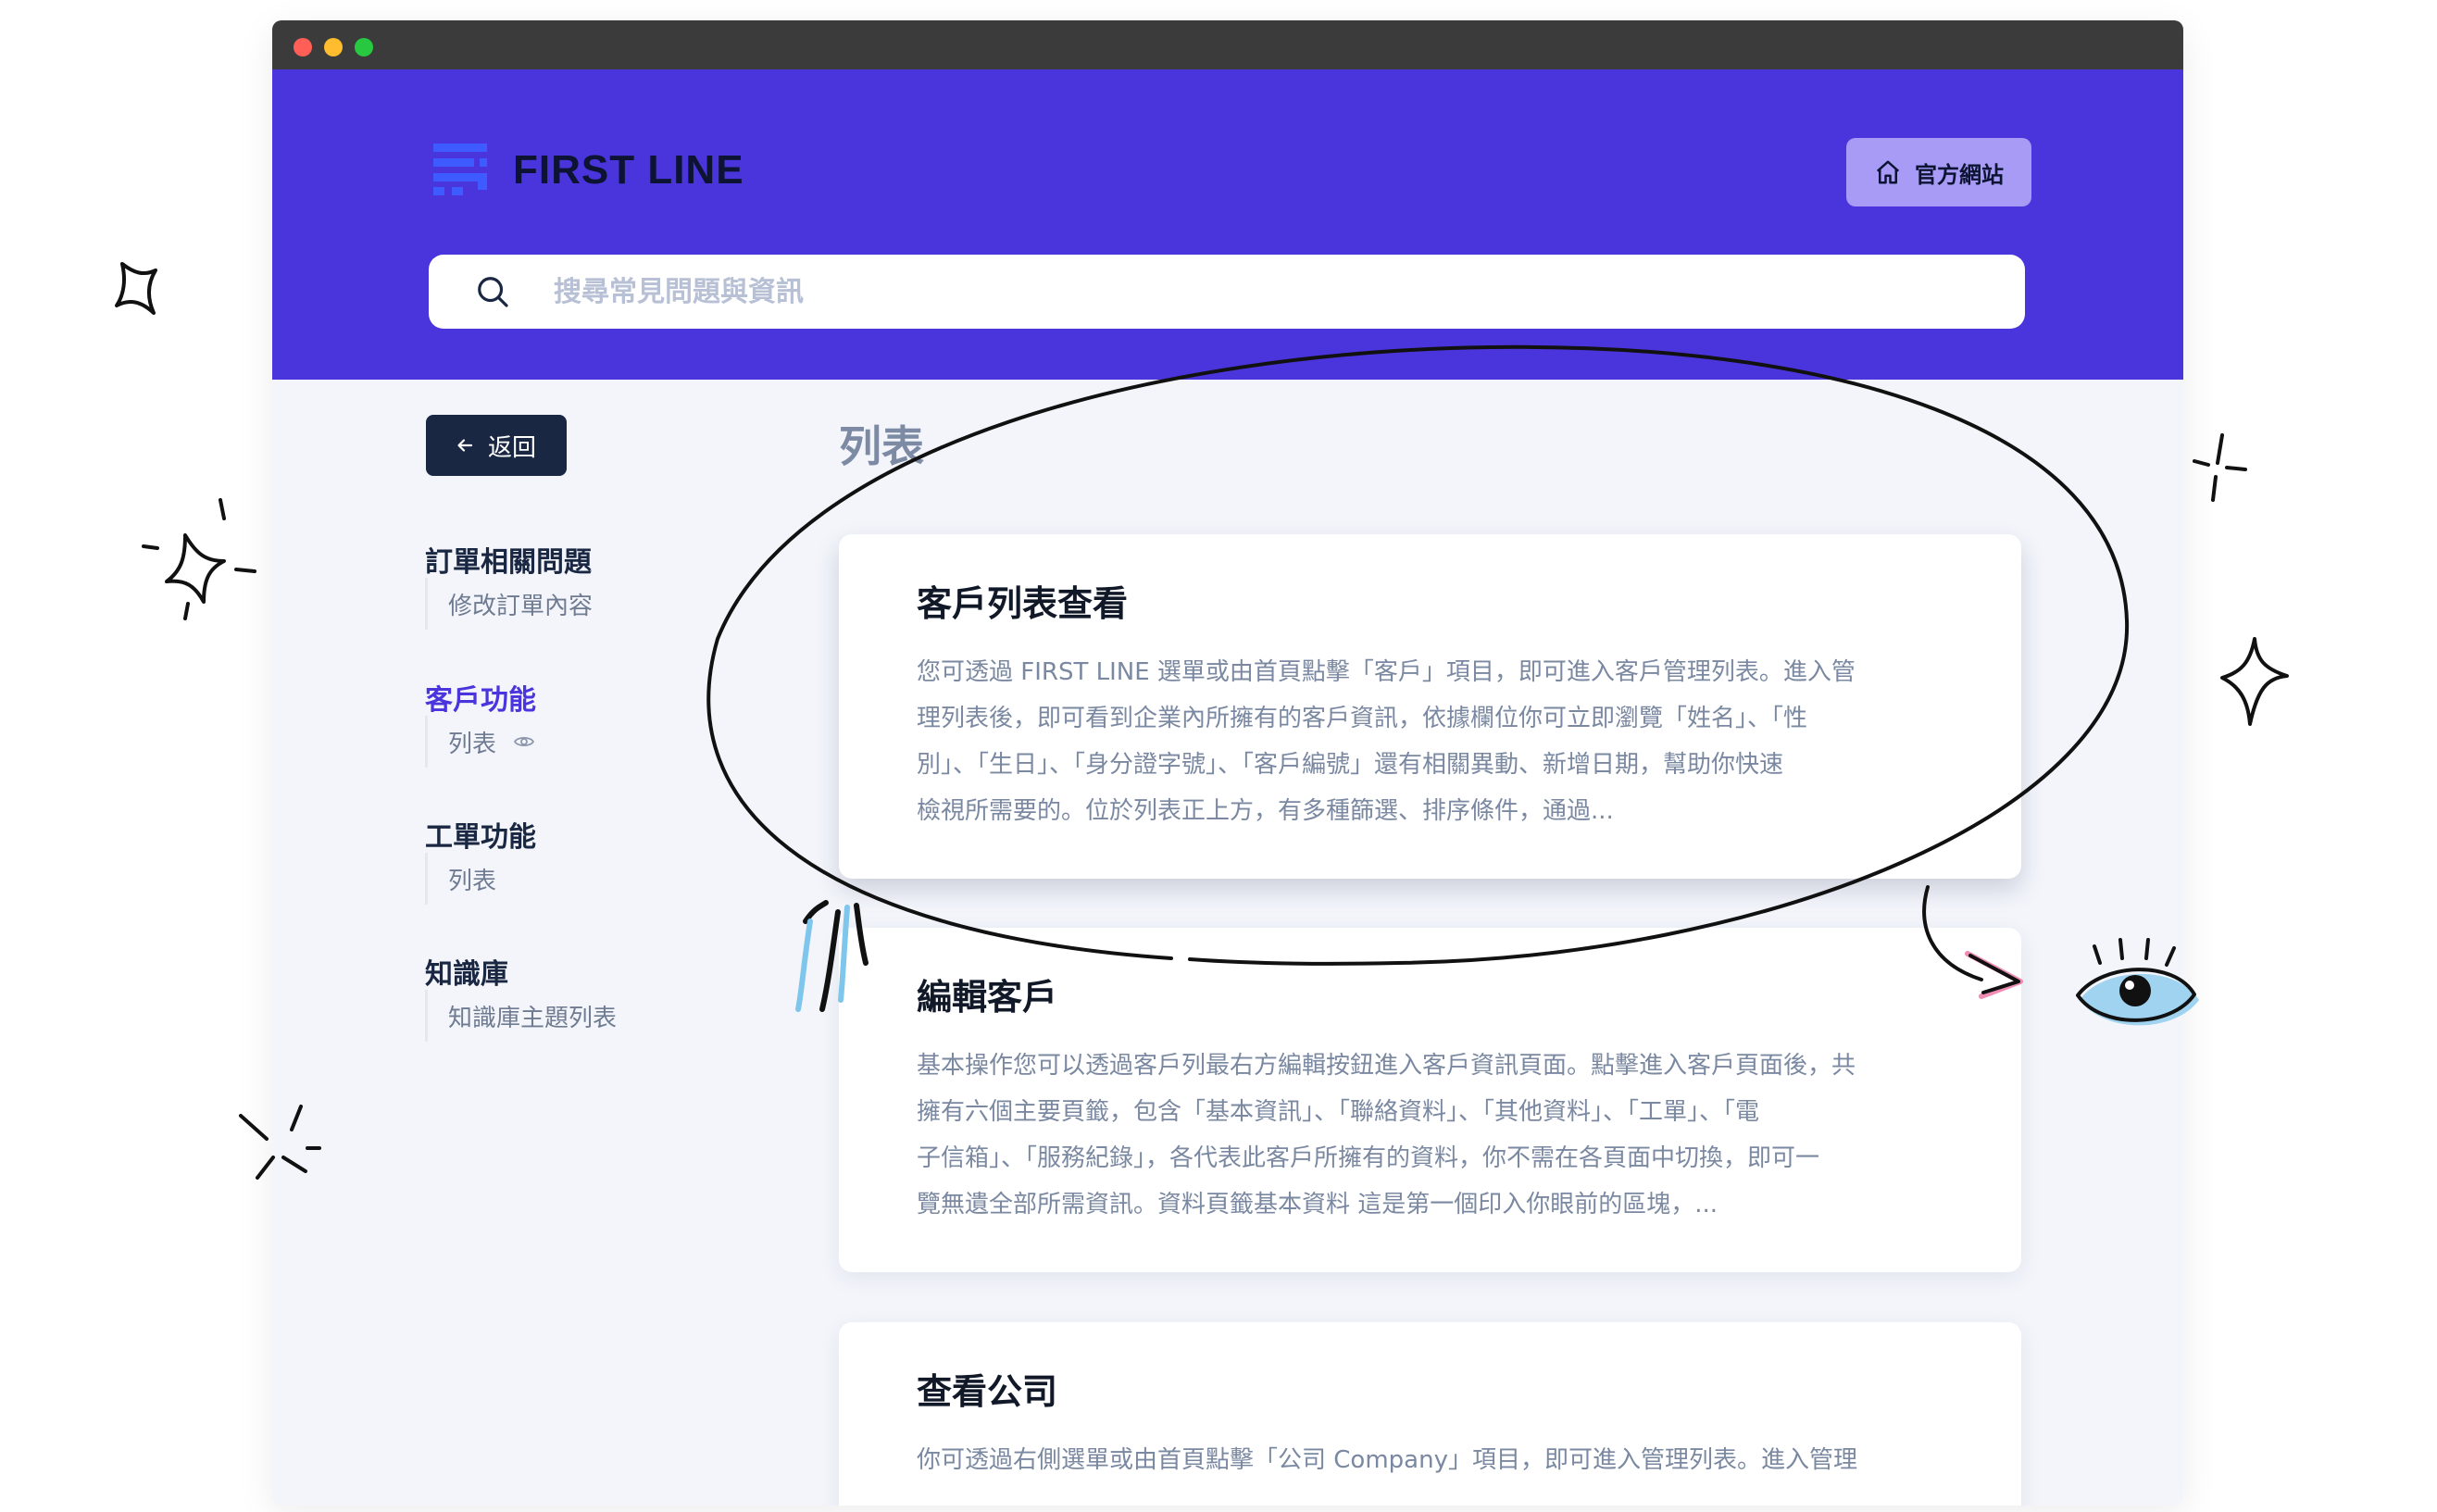  Describe the element at coordinates (881, 446) in the screenshot. I see `page-title: 列表` at that location.